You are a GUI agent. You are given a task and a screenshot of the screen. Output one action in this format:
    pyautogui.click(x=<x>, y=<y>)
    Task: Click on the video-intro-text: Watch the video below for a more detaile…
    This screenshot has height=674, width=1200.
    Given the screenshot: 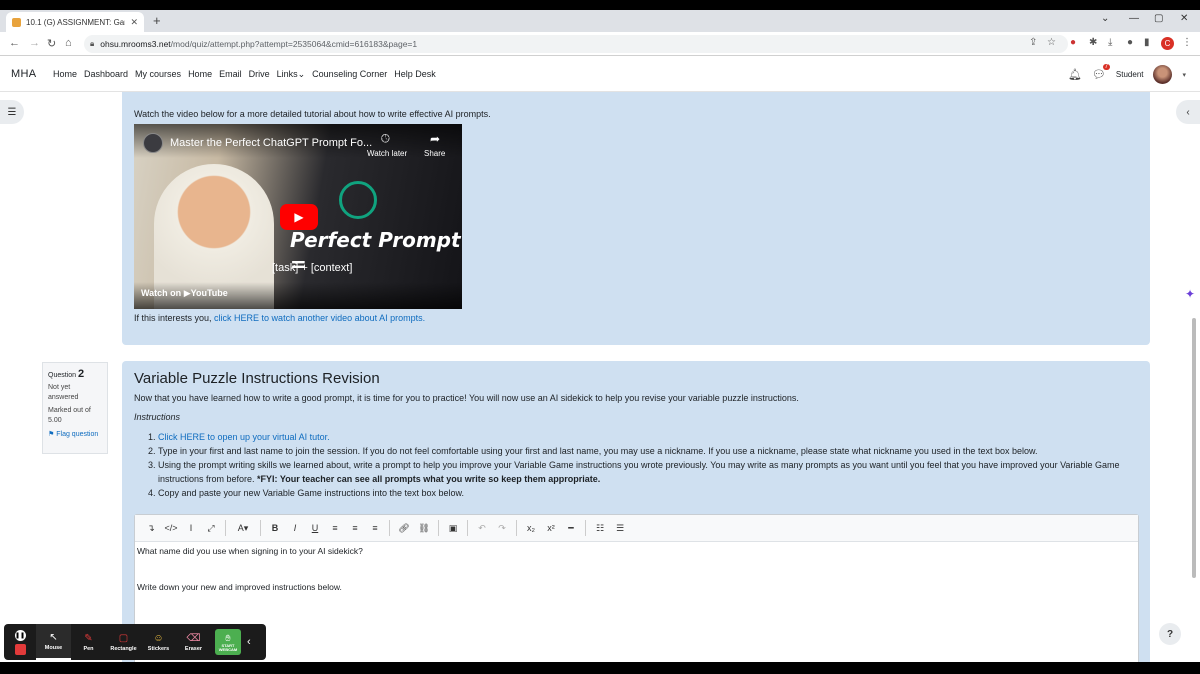 What is the action you would take?
    pyautogui.click(x=312, y=114)
    